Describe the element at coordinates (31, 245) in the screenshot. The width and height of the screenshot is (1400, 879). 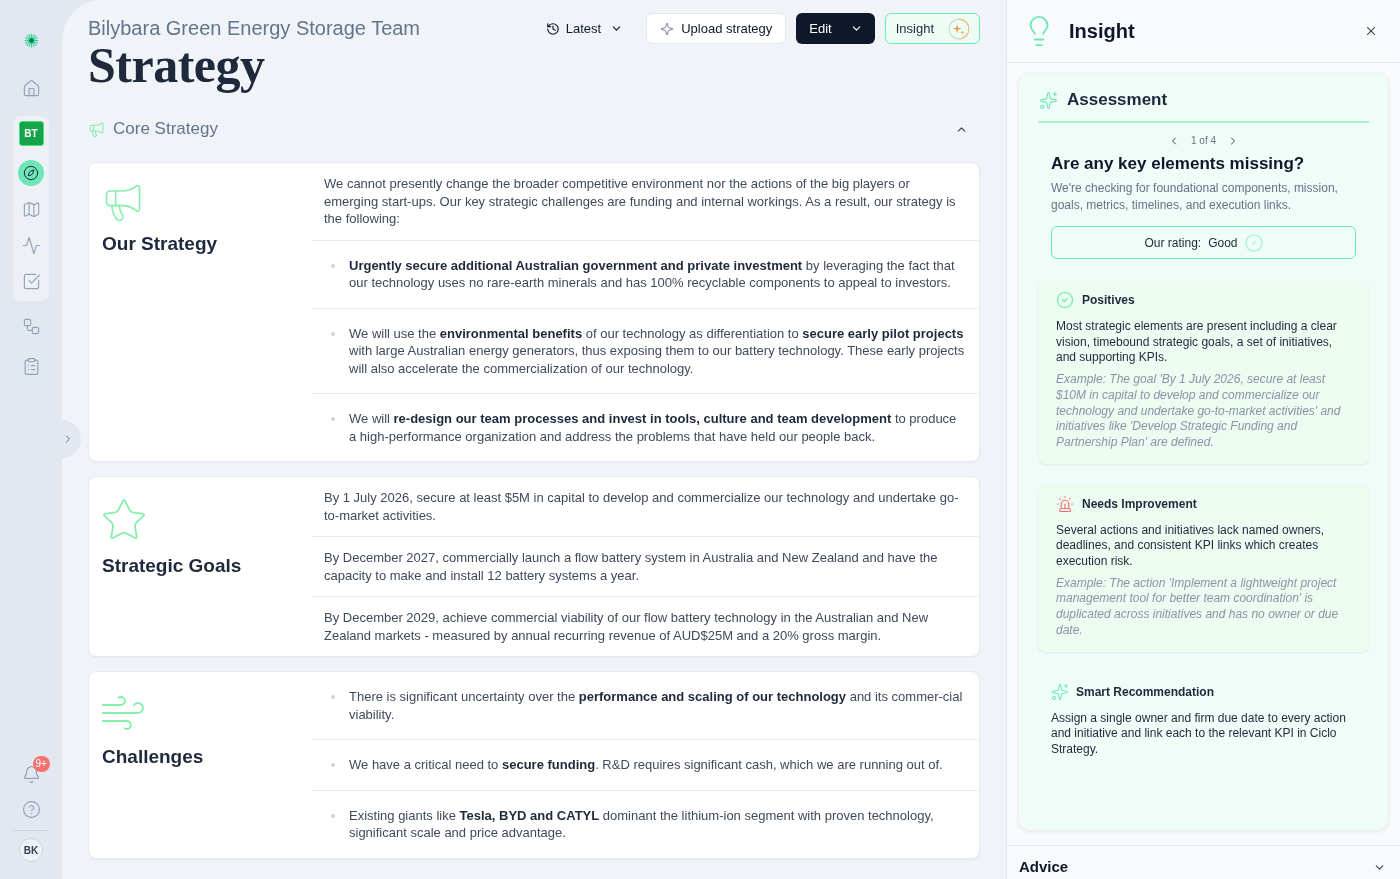
I see `activity-icon` at that location.